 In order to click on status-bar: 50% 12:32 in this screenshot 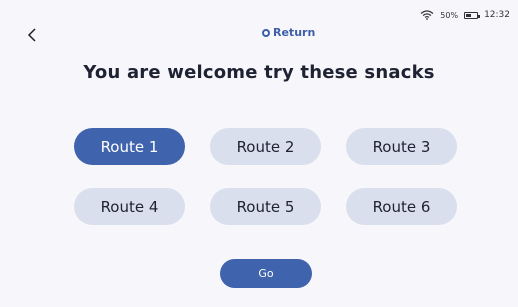, I will do `click(465, 15)`.